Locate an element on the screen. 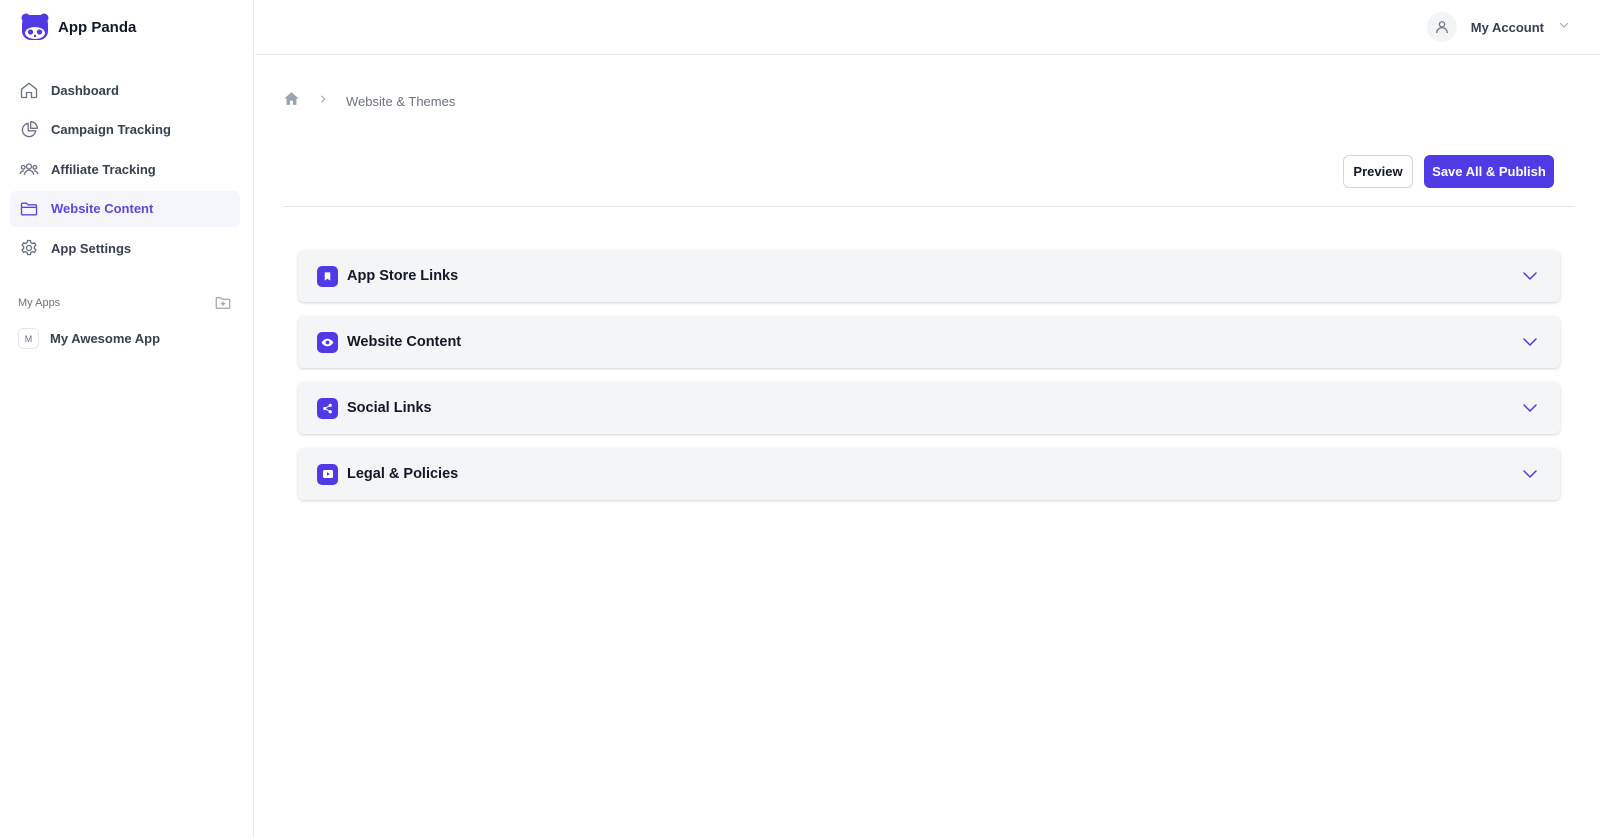  brand: App Panda is located at coordinates (78, 27).